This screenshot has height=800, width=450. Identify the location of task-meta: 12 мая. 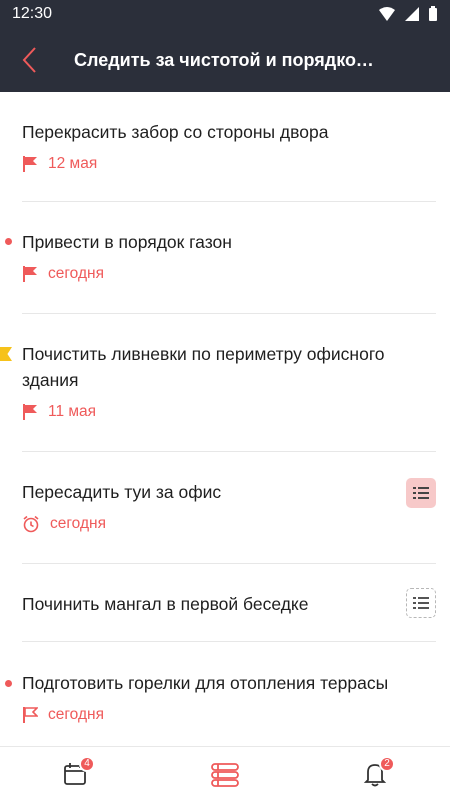
(229, 164).